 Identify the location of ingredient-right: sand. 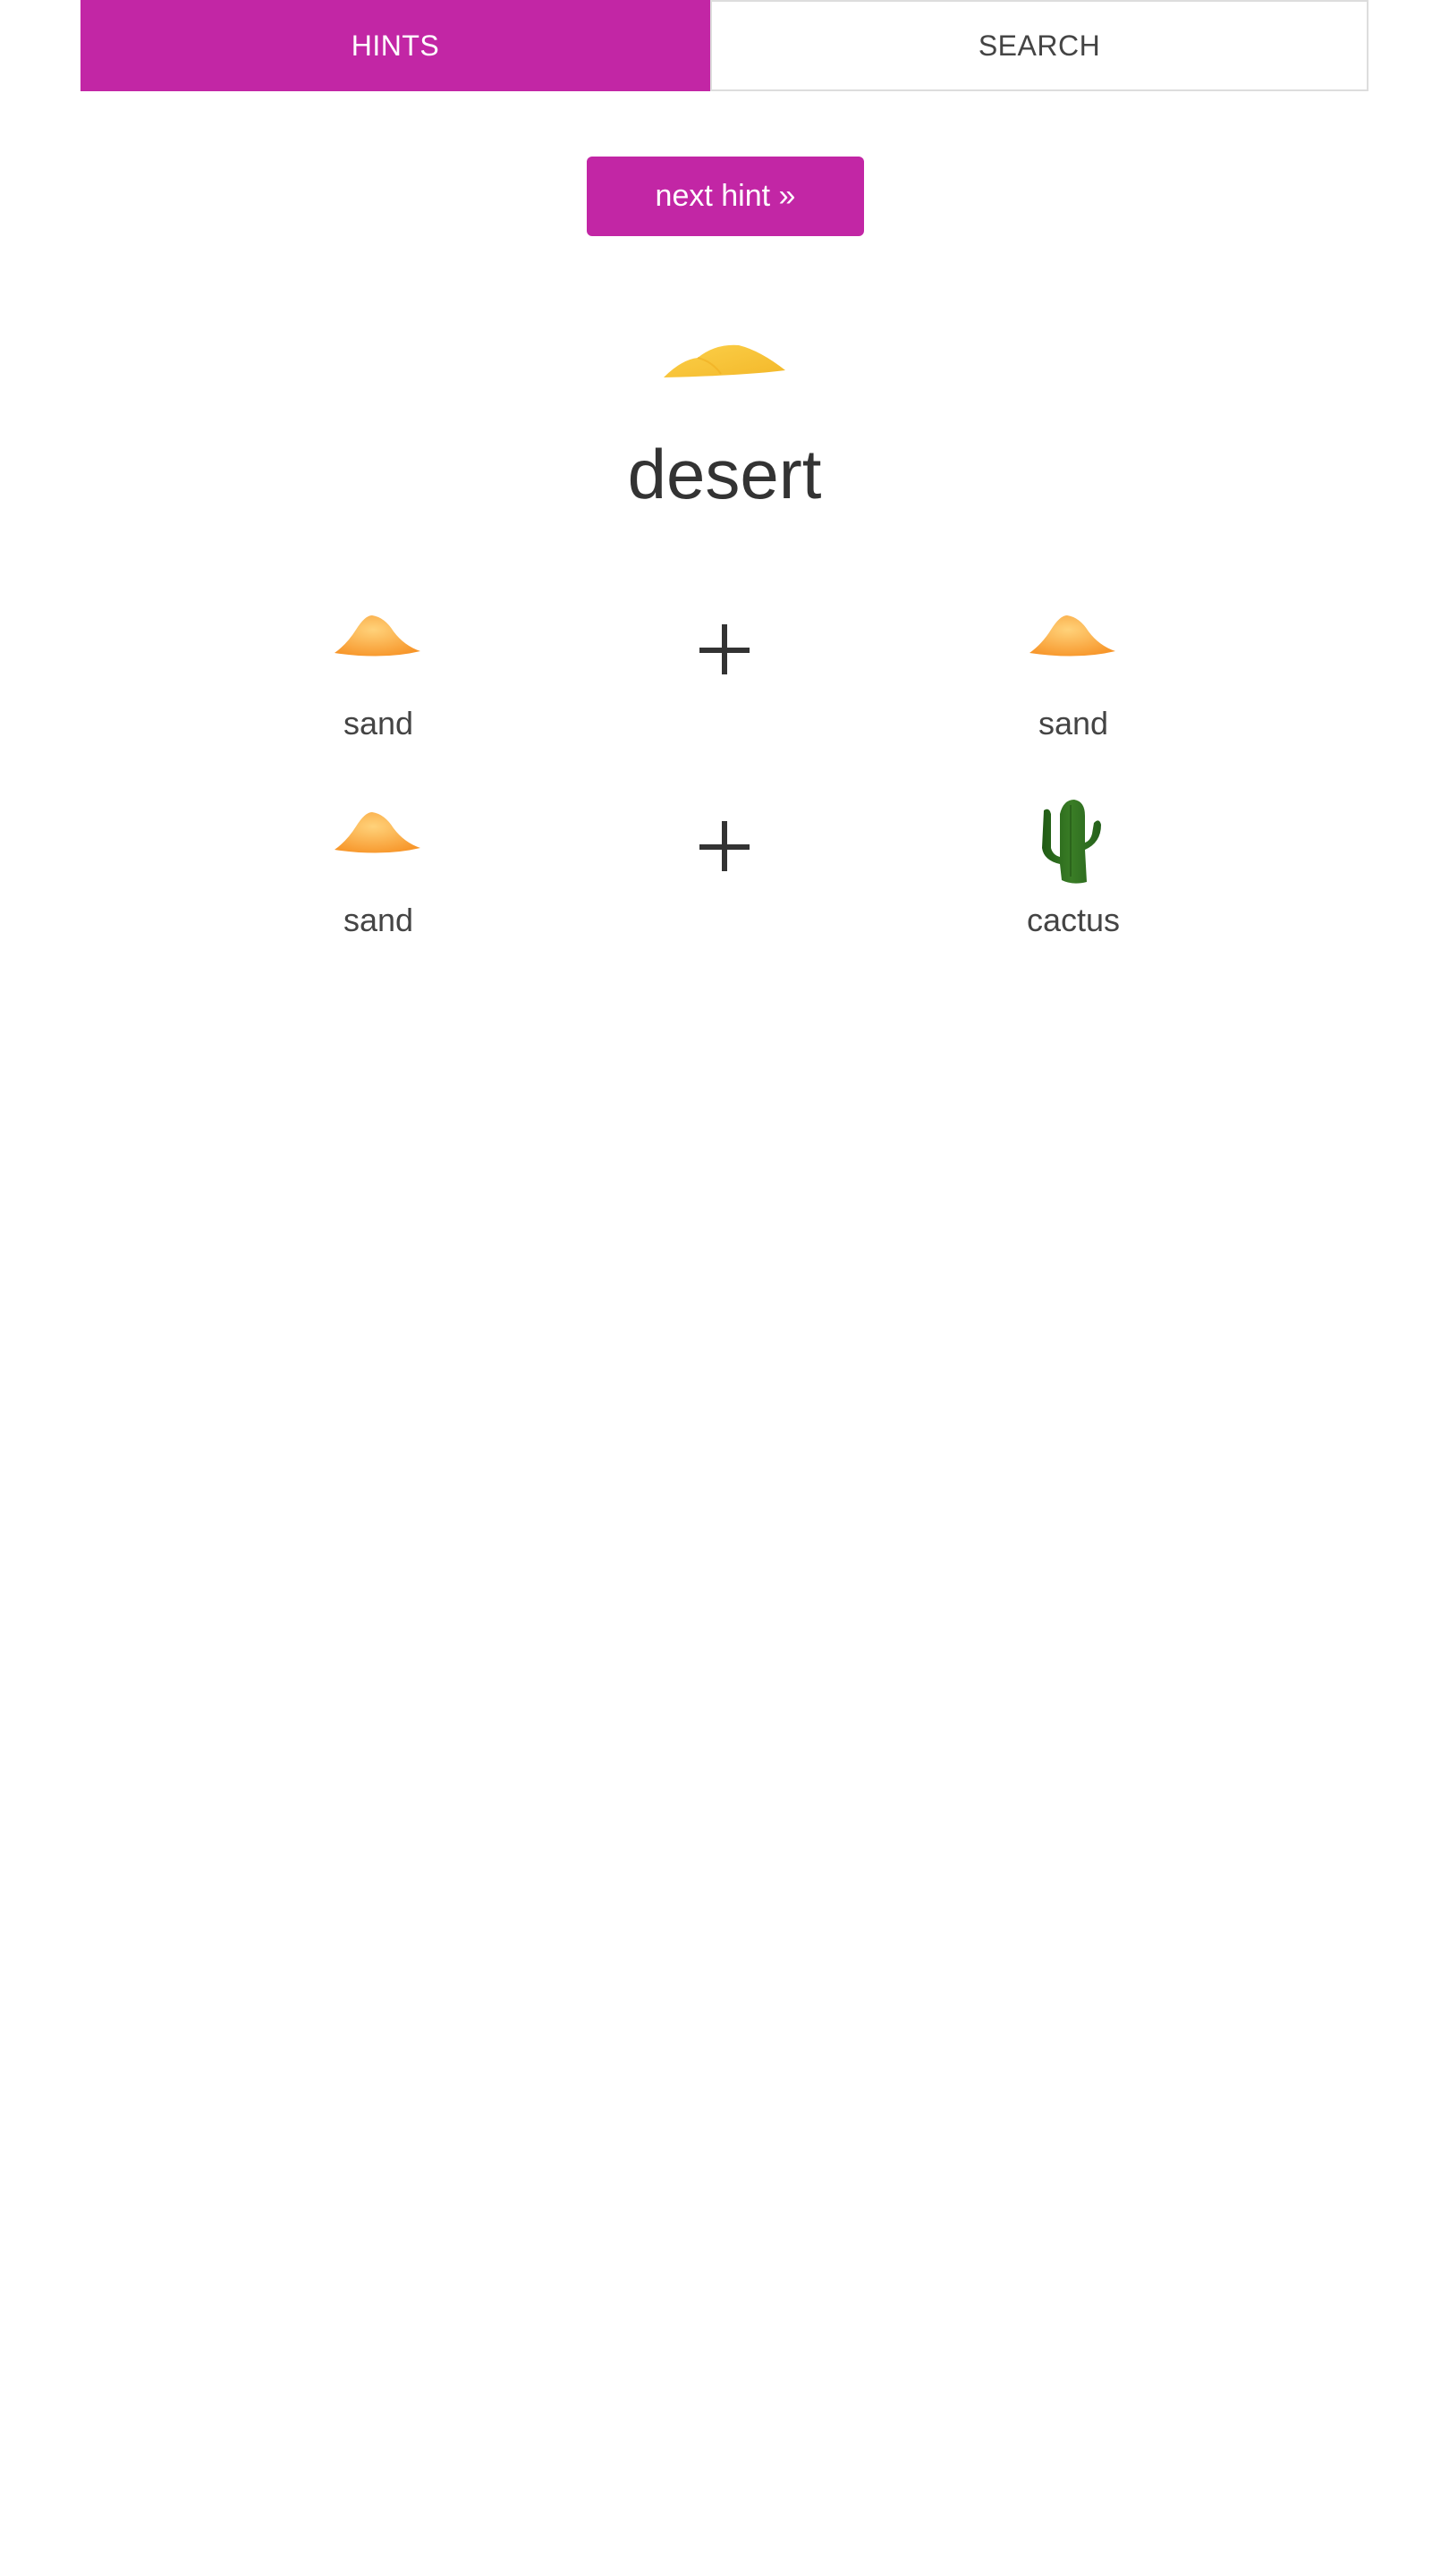
(1073, 670).